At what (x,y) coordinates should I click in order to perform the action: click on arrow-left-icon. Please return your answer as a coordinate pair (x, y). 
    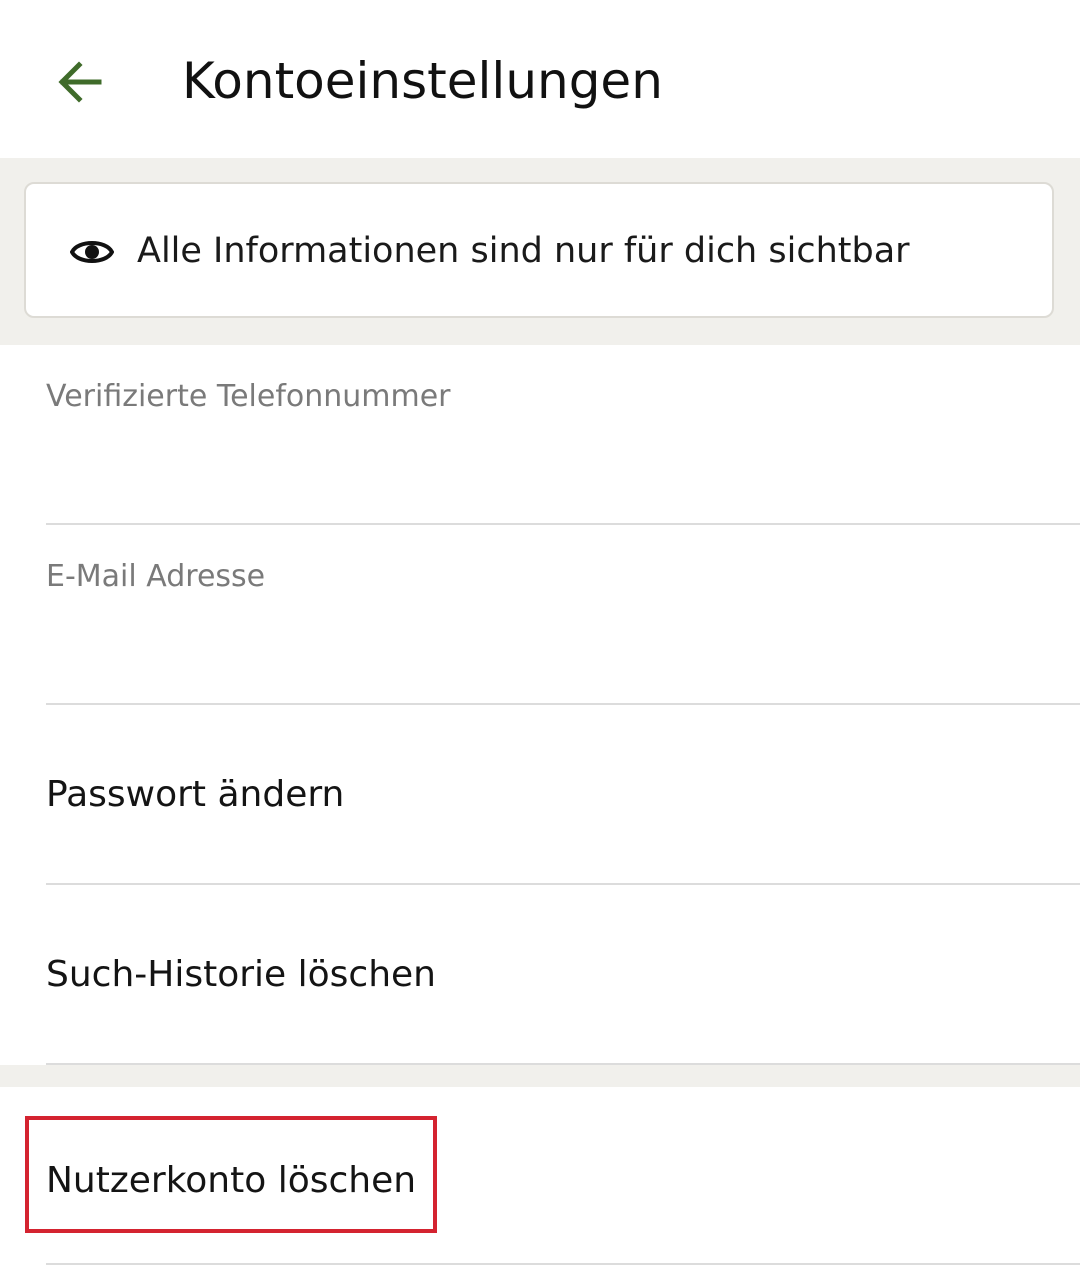
    Looking at the image, I should click on (80, 82).